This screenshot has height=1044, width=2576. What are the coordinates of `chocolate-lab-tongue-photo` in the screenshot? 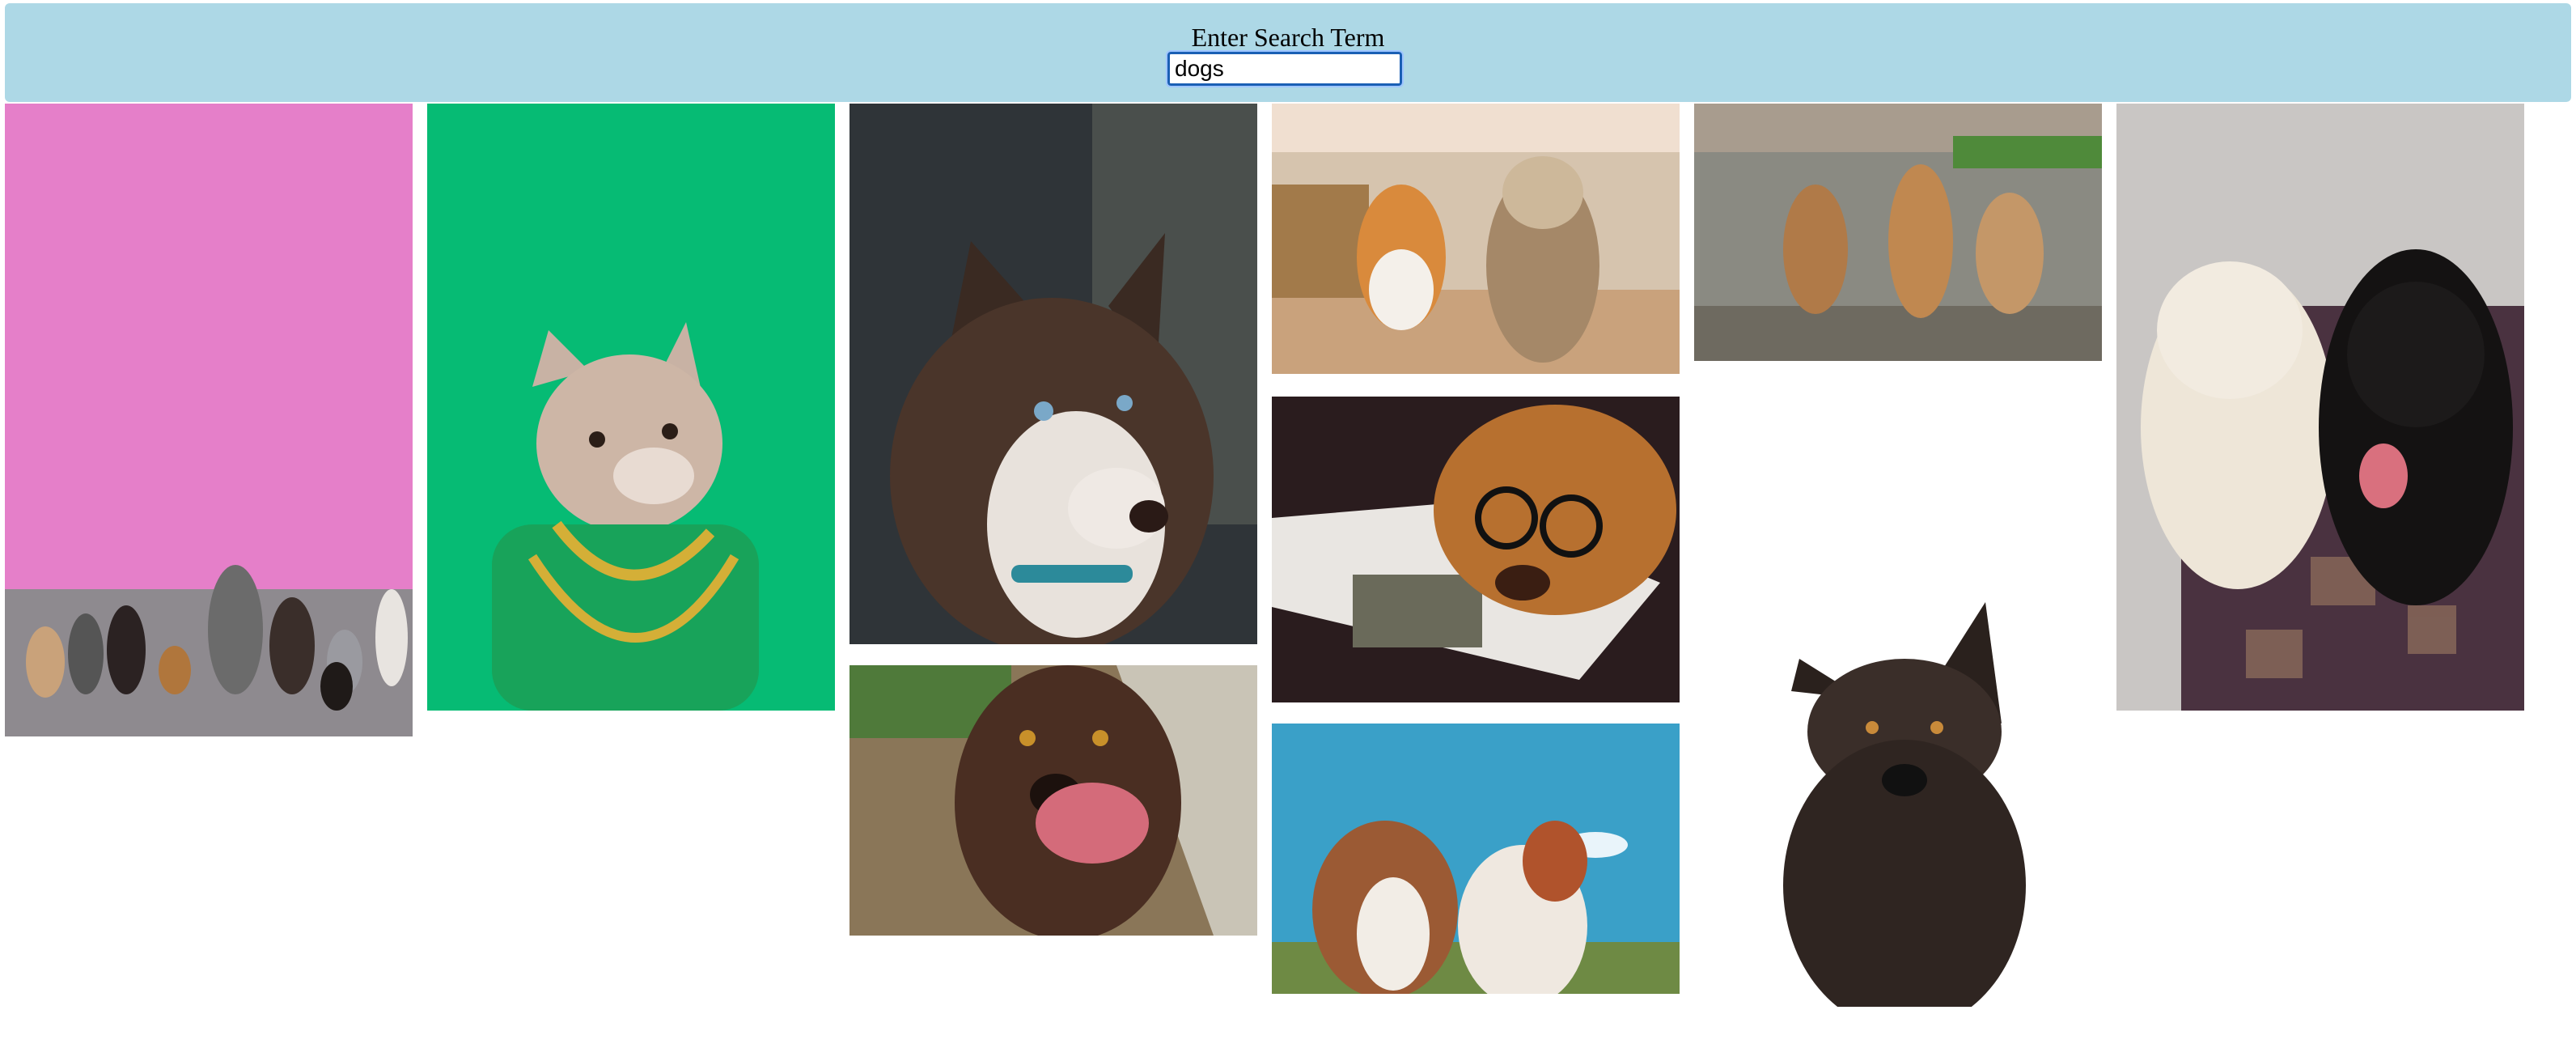 It's located at (1053, 800).